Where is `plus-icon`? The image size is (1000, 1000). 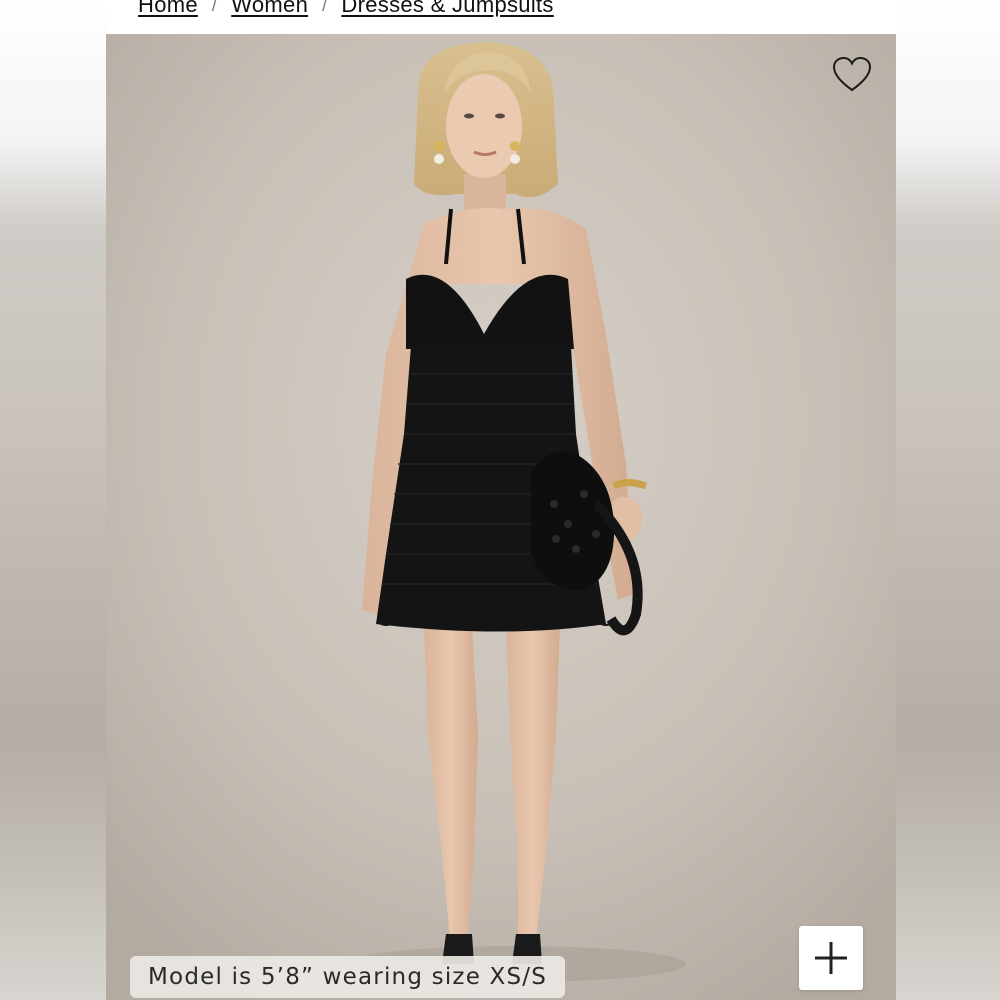 plus-icon is located at coordinates (831, 958).